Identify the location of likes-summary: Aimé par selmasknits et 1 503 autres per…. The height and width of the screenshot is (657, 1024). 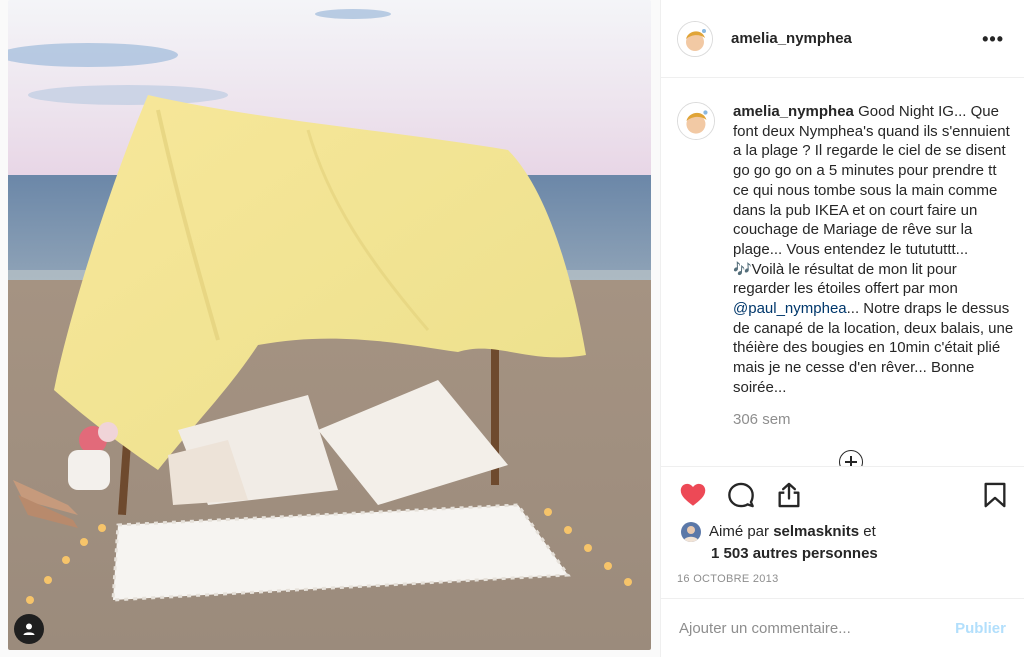
(779, 543).